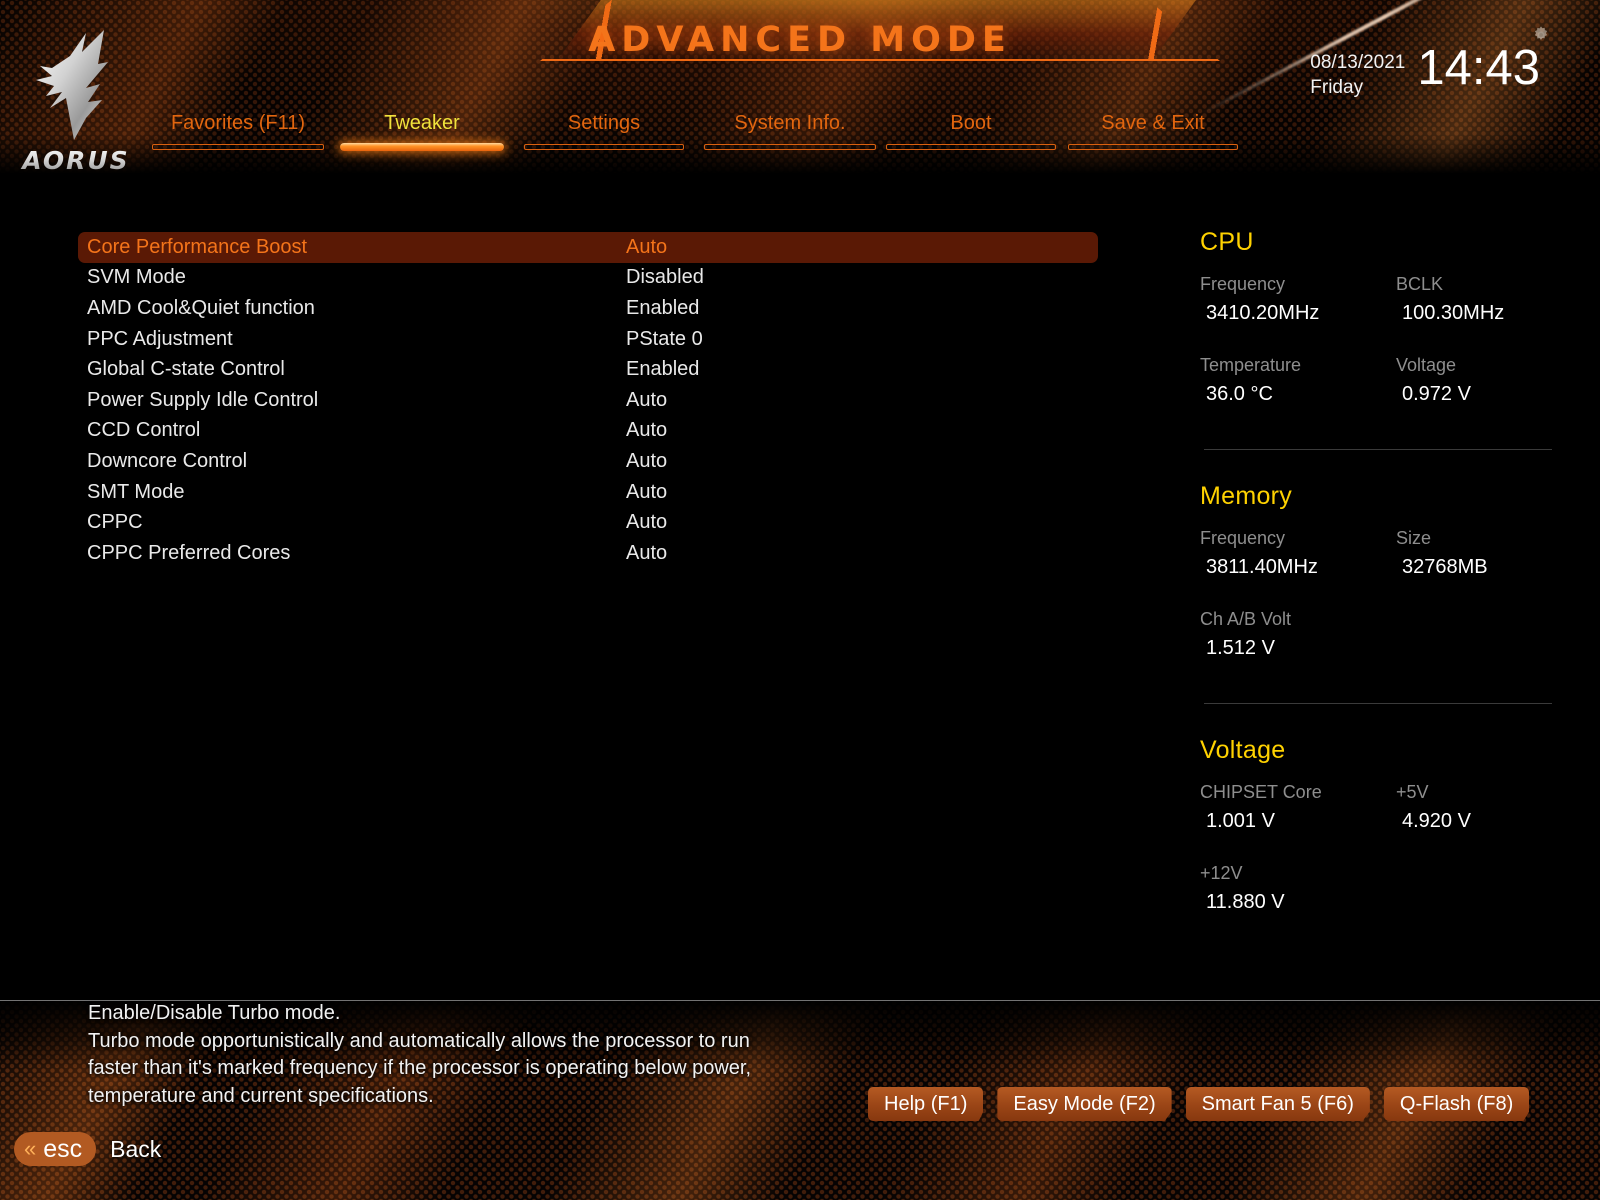  Describe the element at coordinates (186, 369) in the screenshot. I see `setting-label: Global C-state Control` at that location.